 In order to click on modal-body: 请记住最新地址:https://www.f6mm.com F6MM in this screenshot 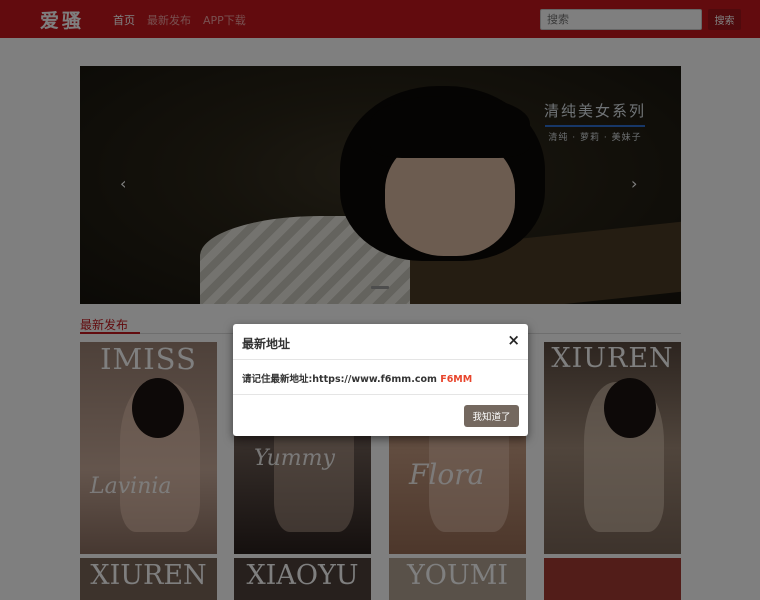, I will do `click(380, 377)`.